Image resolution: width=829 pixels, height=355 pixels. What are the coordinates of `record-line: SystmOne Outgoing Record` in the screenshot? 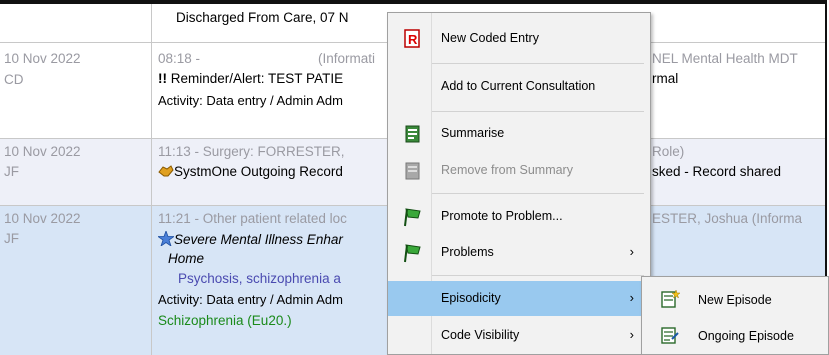 It's located at (250, 171).